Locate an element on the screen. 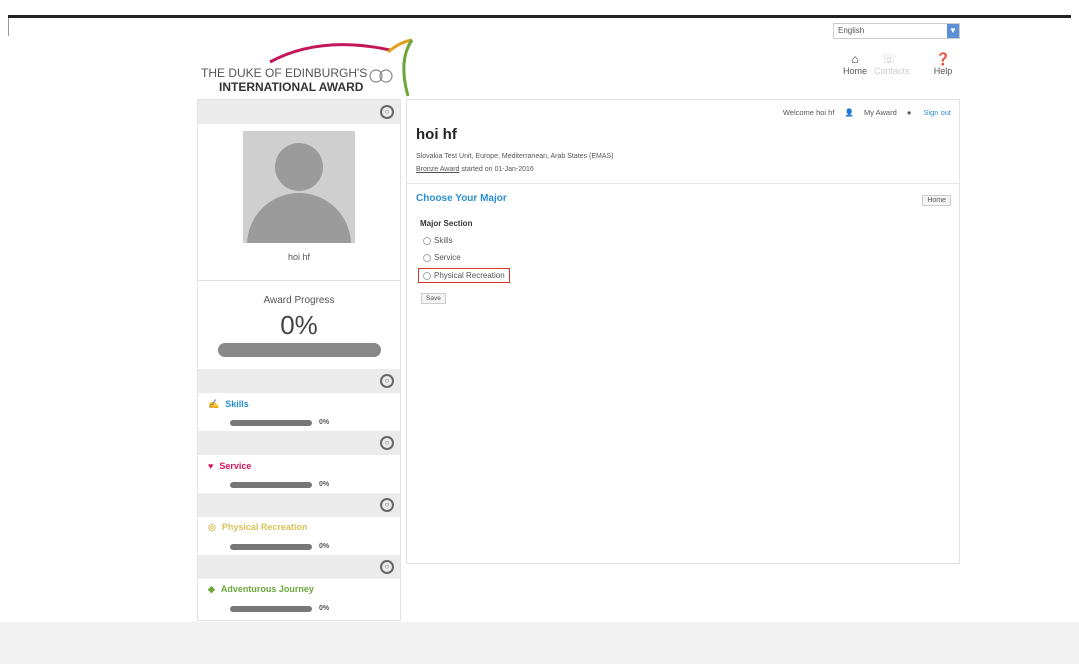 The width and height of the screenshot is (1079, 664). nav-contacts: ☏ Contacts is located at coordinates (892, 64).